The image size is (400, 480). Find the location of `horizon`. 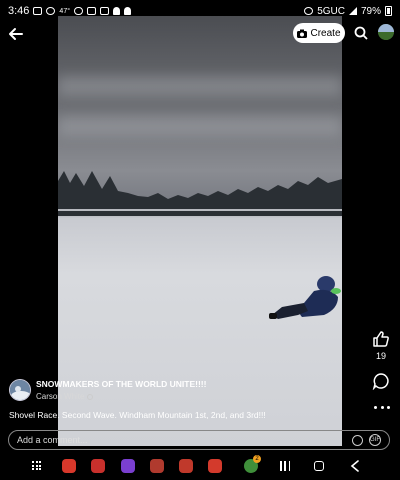

horizon is located at coordinates (200, 210).